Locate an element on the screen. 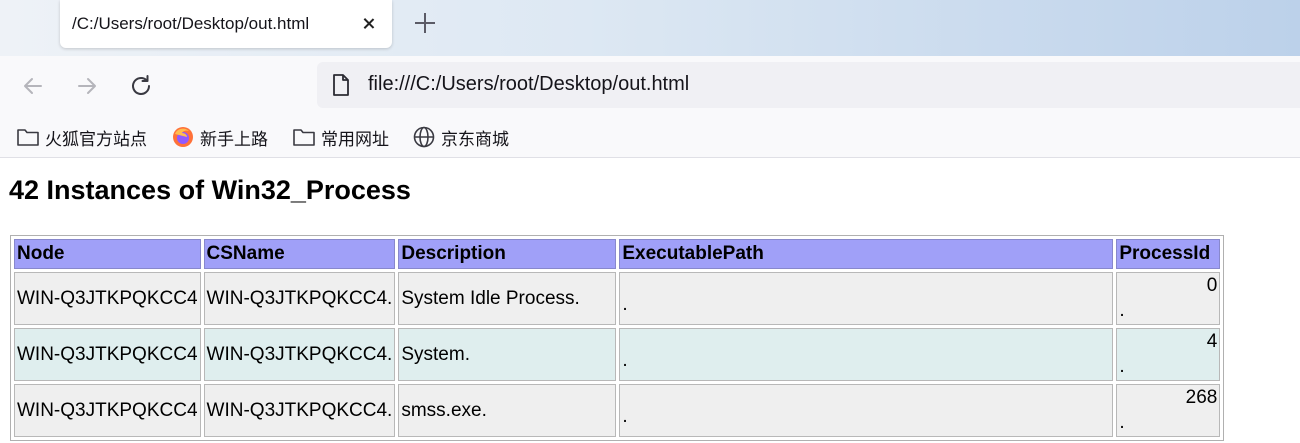 Image resolution: width=1300 pixels, height=443 pixels. processid-value: 268 is located at coordinates (1201, 397).